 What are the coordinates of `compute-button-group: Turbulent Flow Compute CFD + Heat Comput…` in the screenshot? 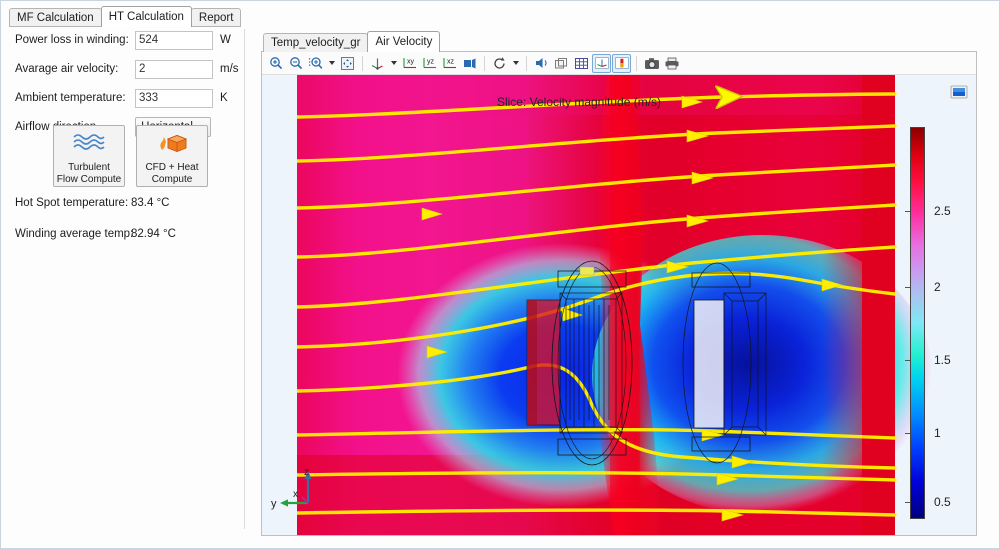 It's located at (125, 156).